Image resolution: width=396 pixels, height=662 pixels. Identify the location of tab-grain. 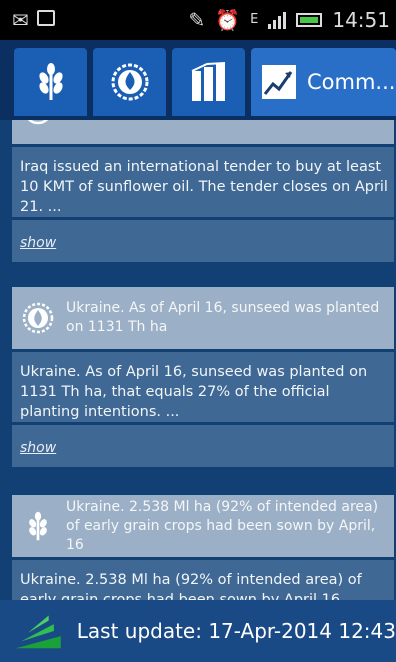
(50, 82).